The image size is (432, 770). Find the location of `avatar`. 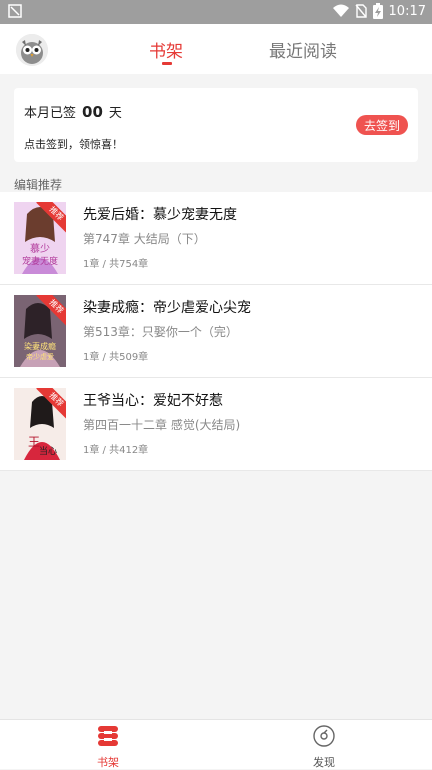

avatar is located at coordinates (32, 50).